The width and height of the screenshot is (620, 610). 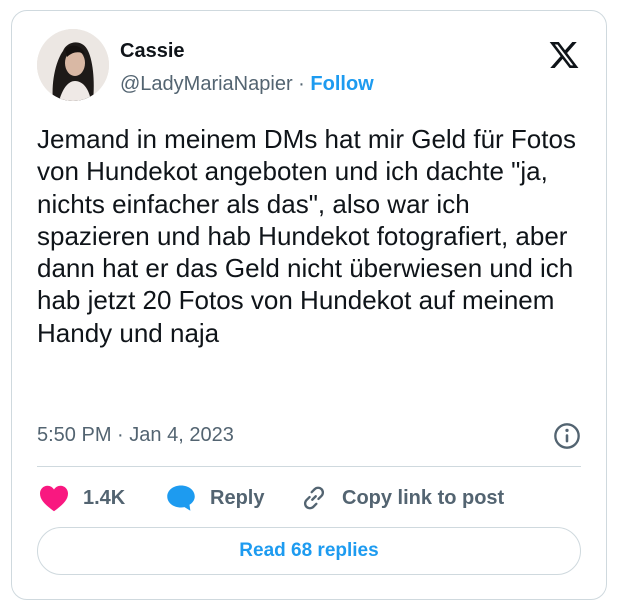 I want to click on copy-link-label: Copy link to post, so click(x=423, y=497).